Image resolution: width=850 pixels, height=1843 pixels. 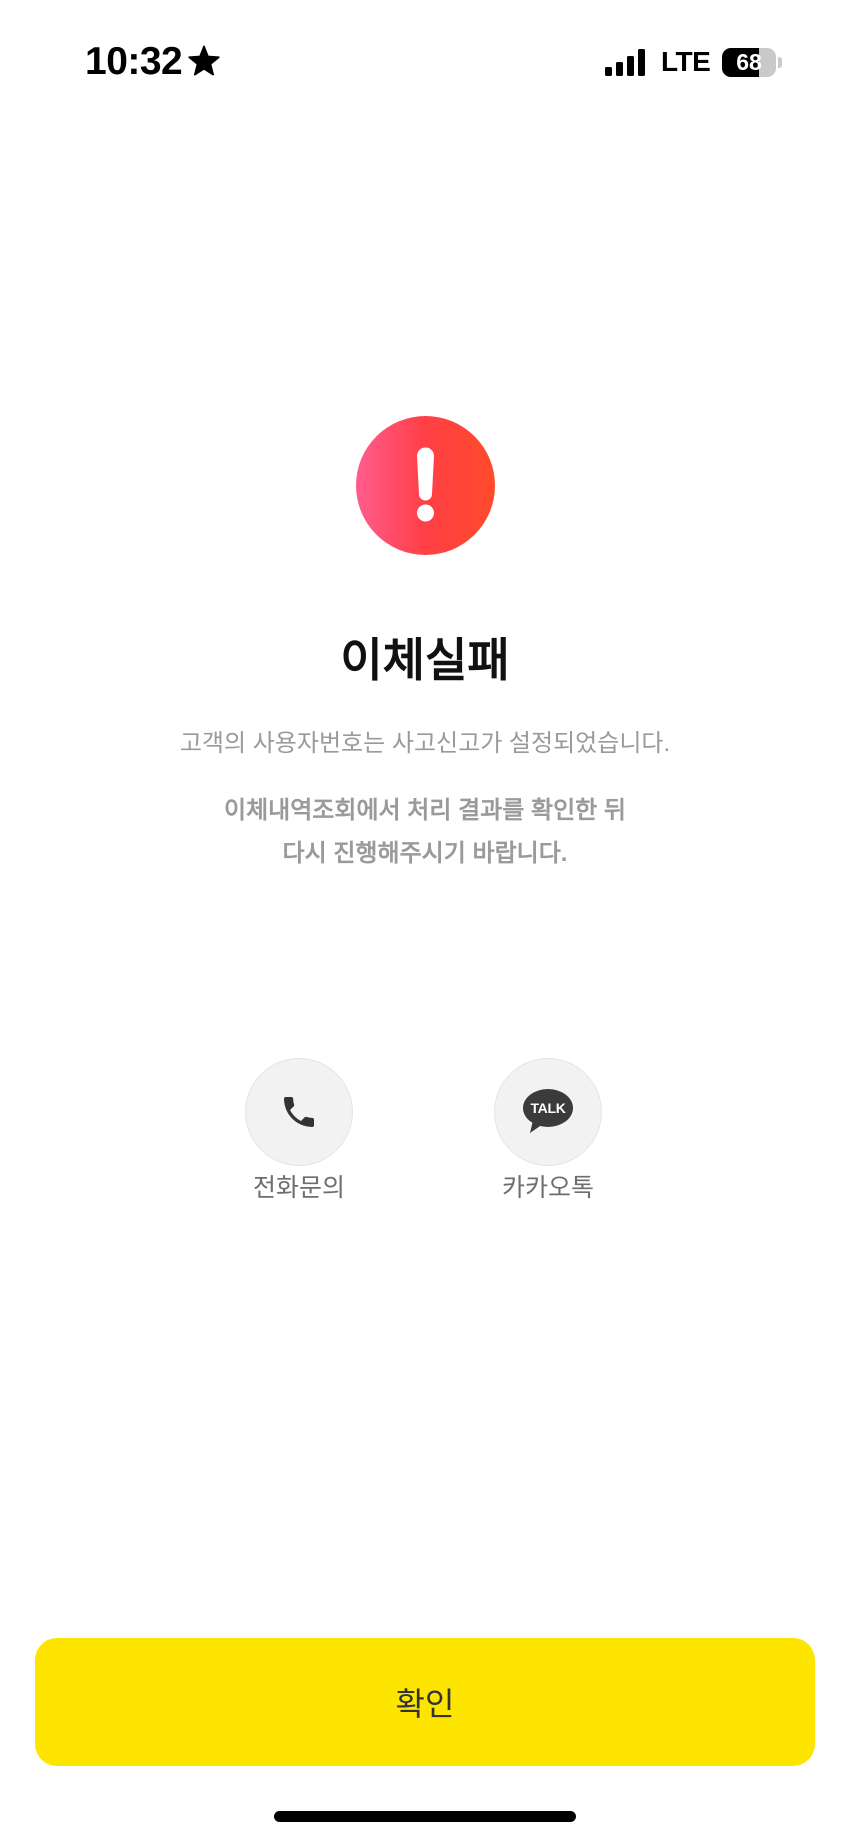 I want to click on network-type: LTE, so click(x=686, y=61).